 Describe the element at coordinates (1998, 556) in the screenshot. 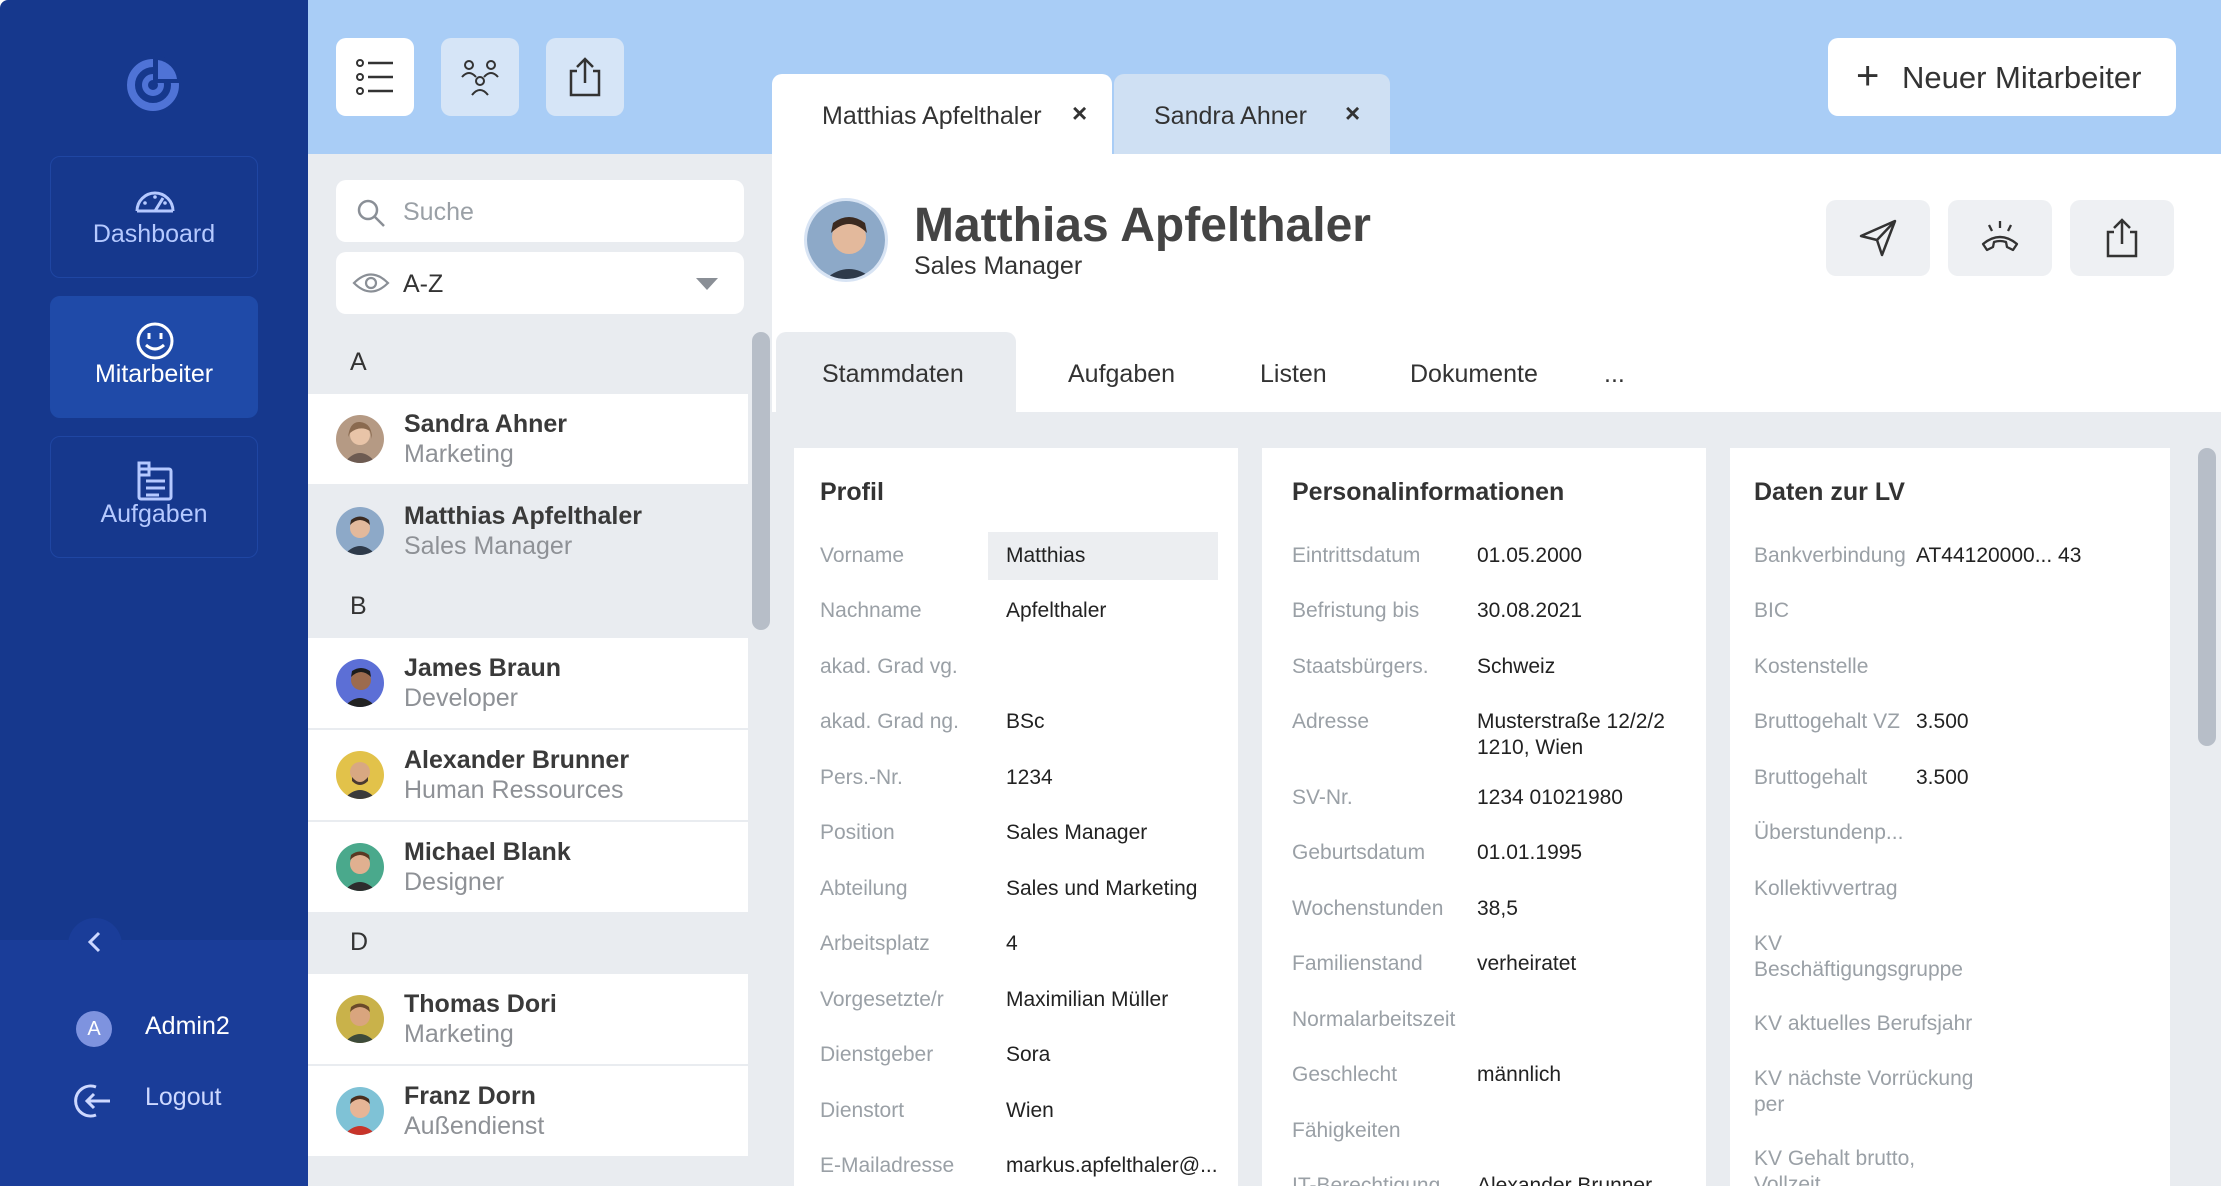

I see `field-value: AT44120000... 43` at that location.